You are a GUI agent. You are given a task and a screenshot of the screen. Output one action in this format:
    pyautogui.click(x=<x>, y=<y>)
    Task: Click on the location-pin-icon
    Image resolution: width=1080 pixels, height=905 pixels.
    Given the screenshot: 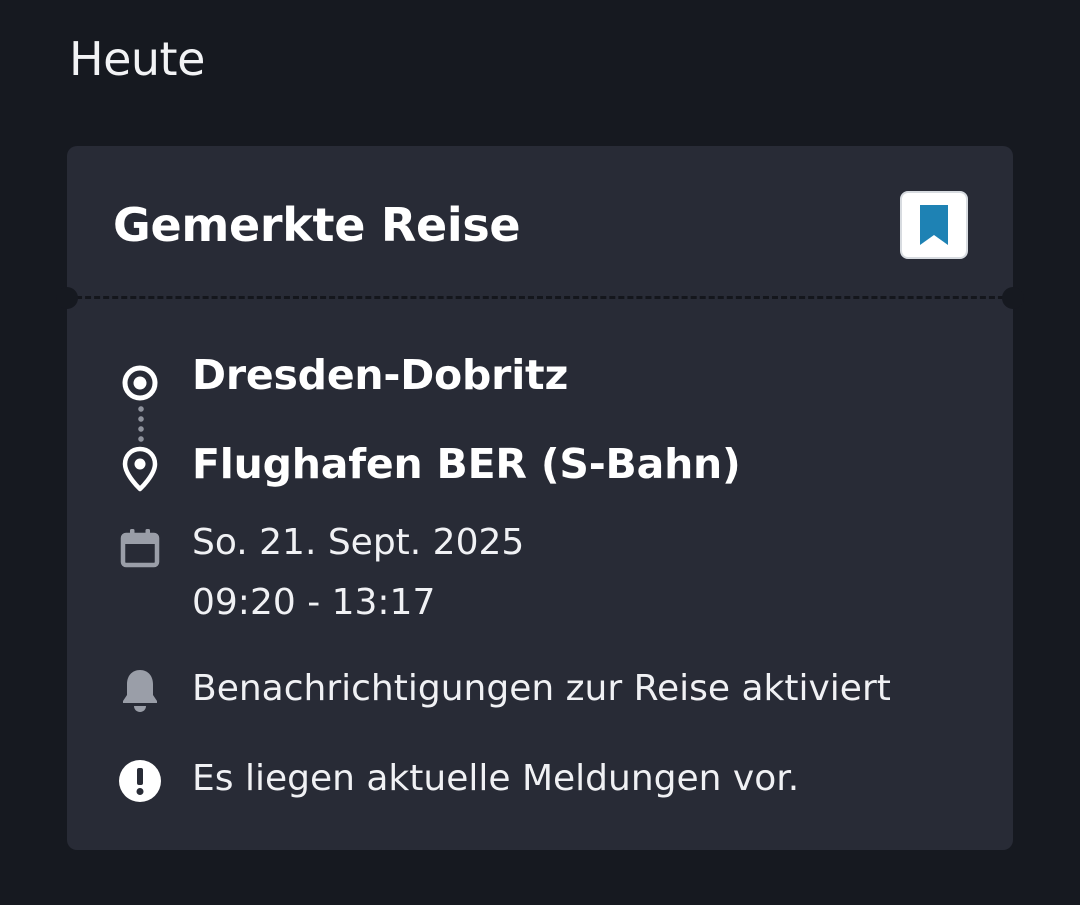 What is the action you would take?
    pyautogui.click(x=140, y=469)
    